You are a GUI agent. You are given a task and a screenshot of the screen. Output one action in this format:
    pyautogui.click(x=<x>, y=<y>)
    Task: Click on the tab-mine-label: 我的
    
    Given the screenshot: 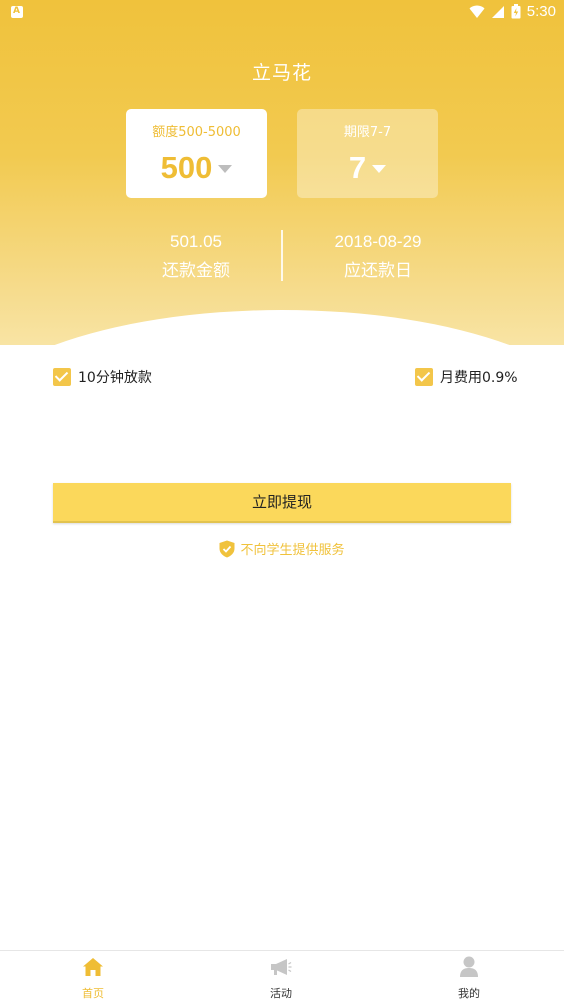 What is the action you would take?
    pyautogui.click(x=469, y=993)
    